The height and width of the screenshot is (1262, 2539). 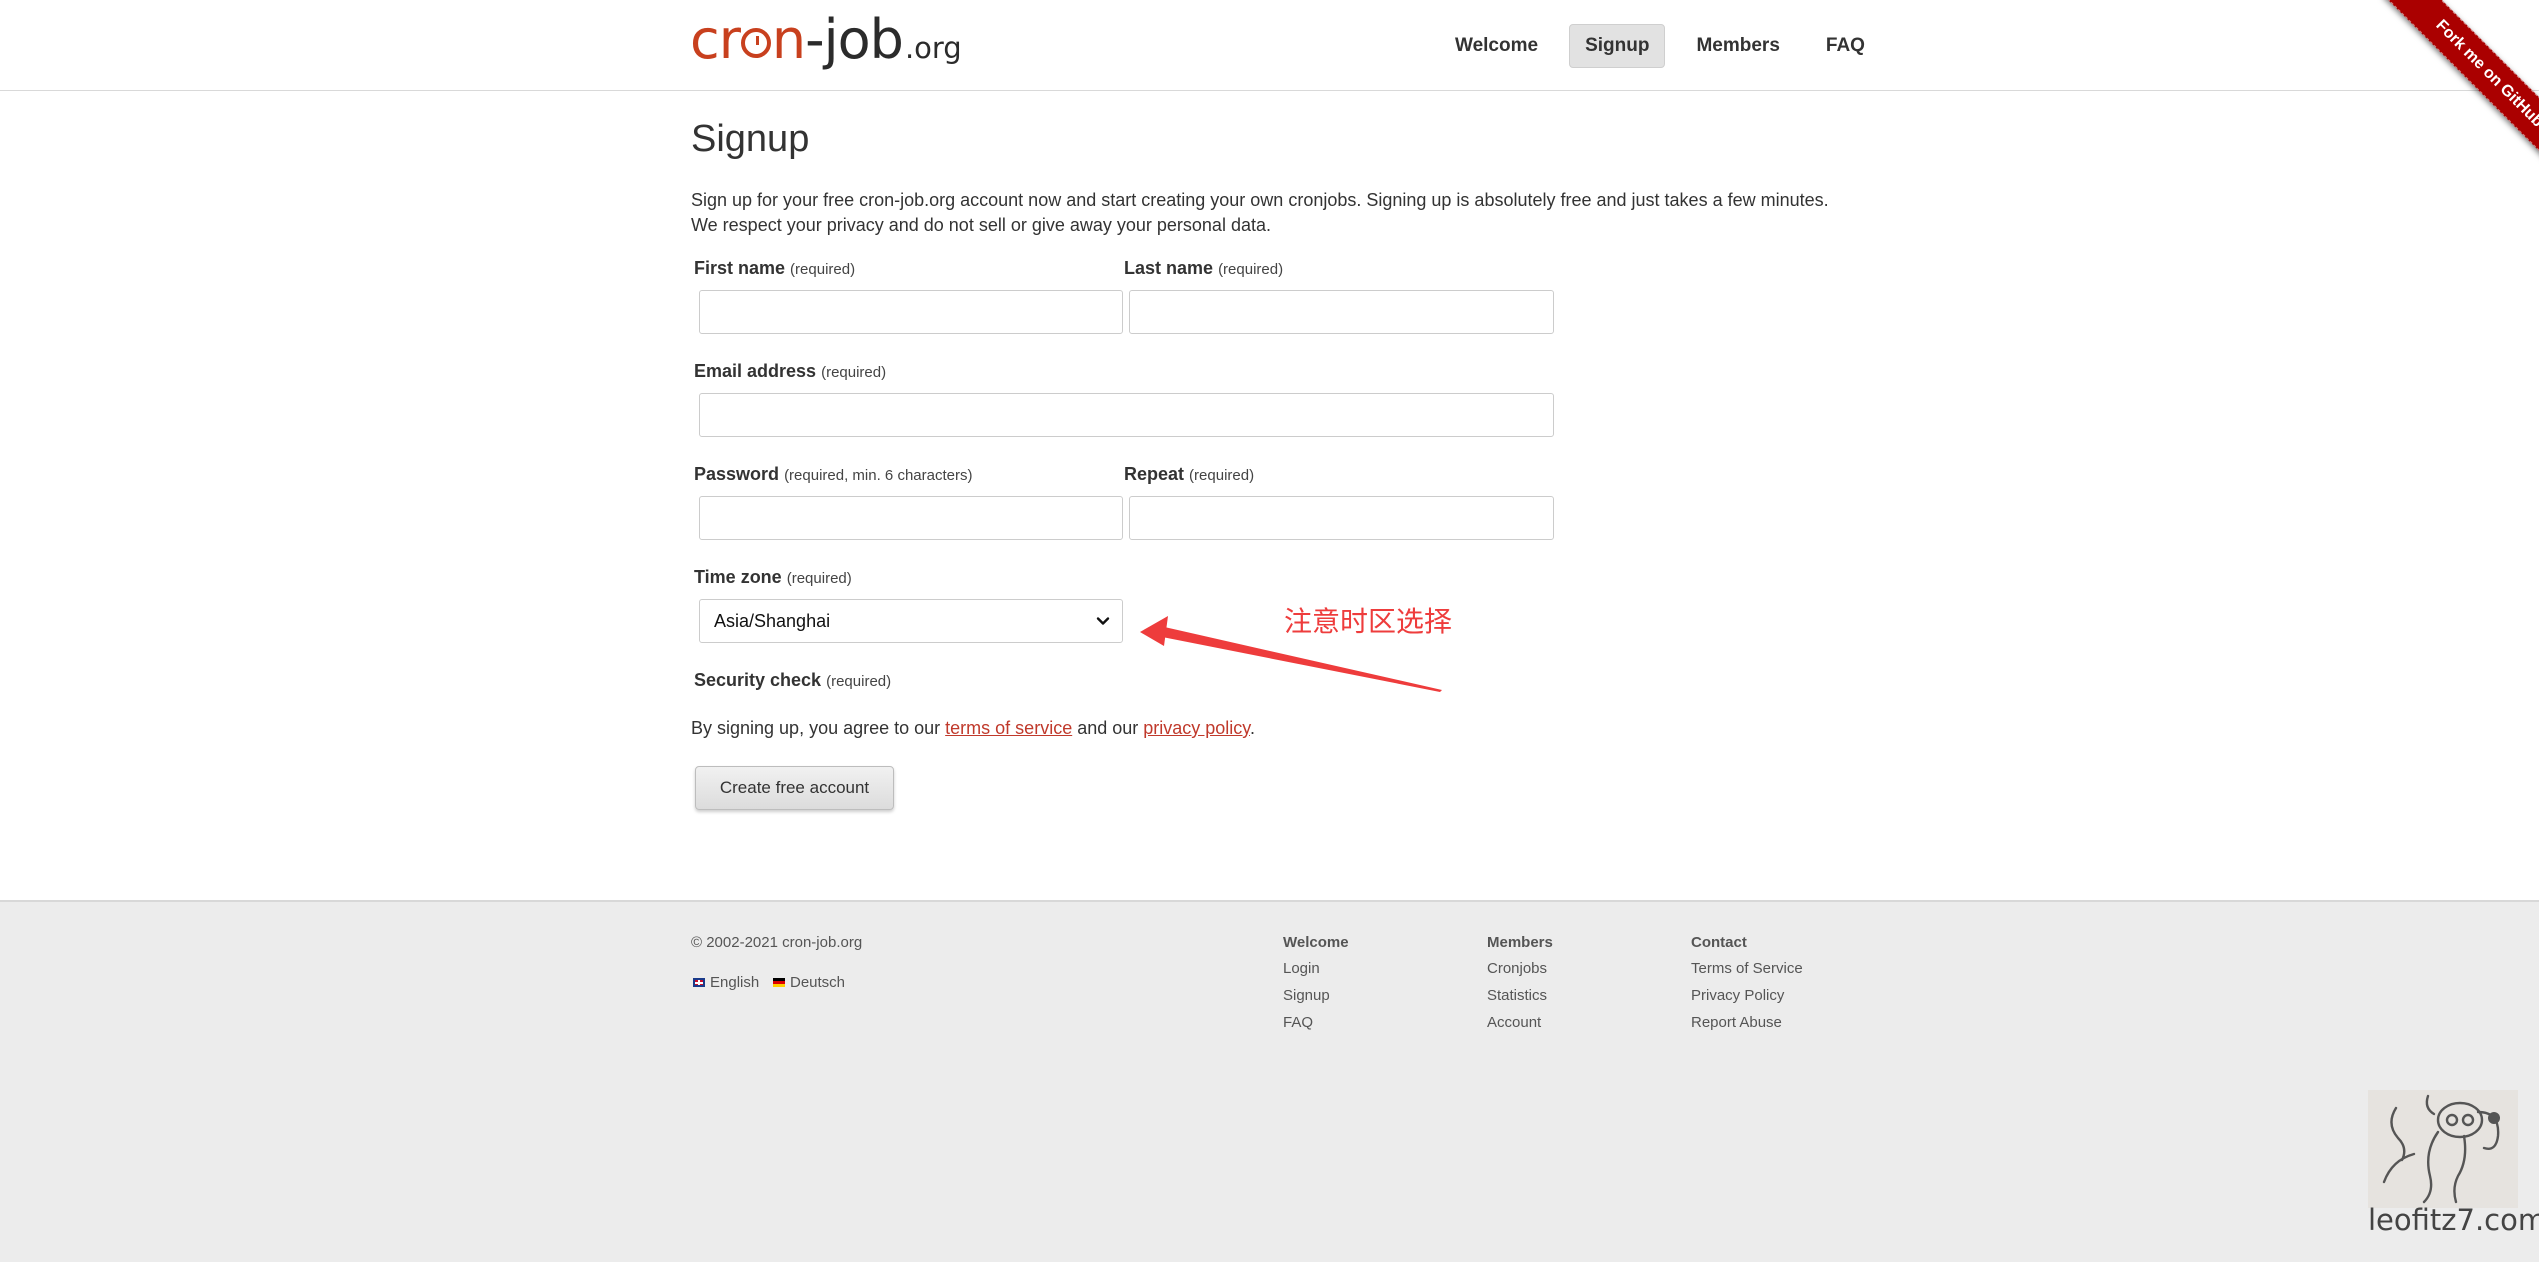 I want to click on last-name-input, so click(x=1341, y=312).